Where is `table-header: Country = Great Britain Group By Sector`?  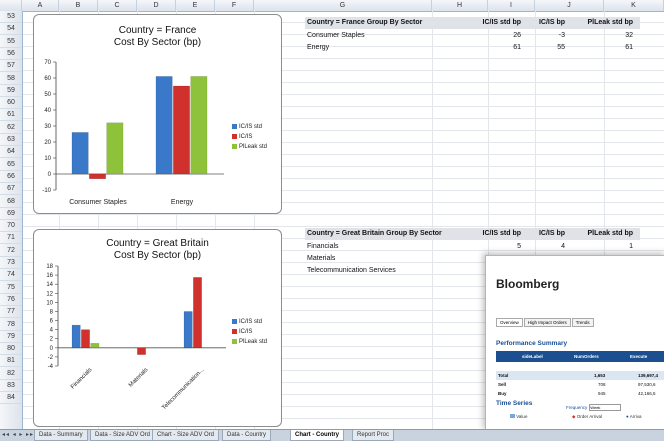 table-header: Country = Great Britain Group By Sector is located at coordinates (374, 234).